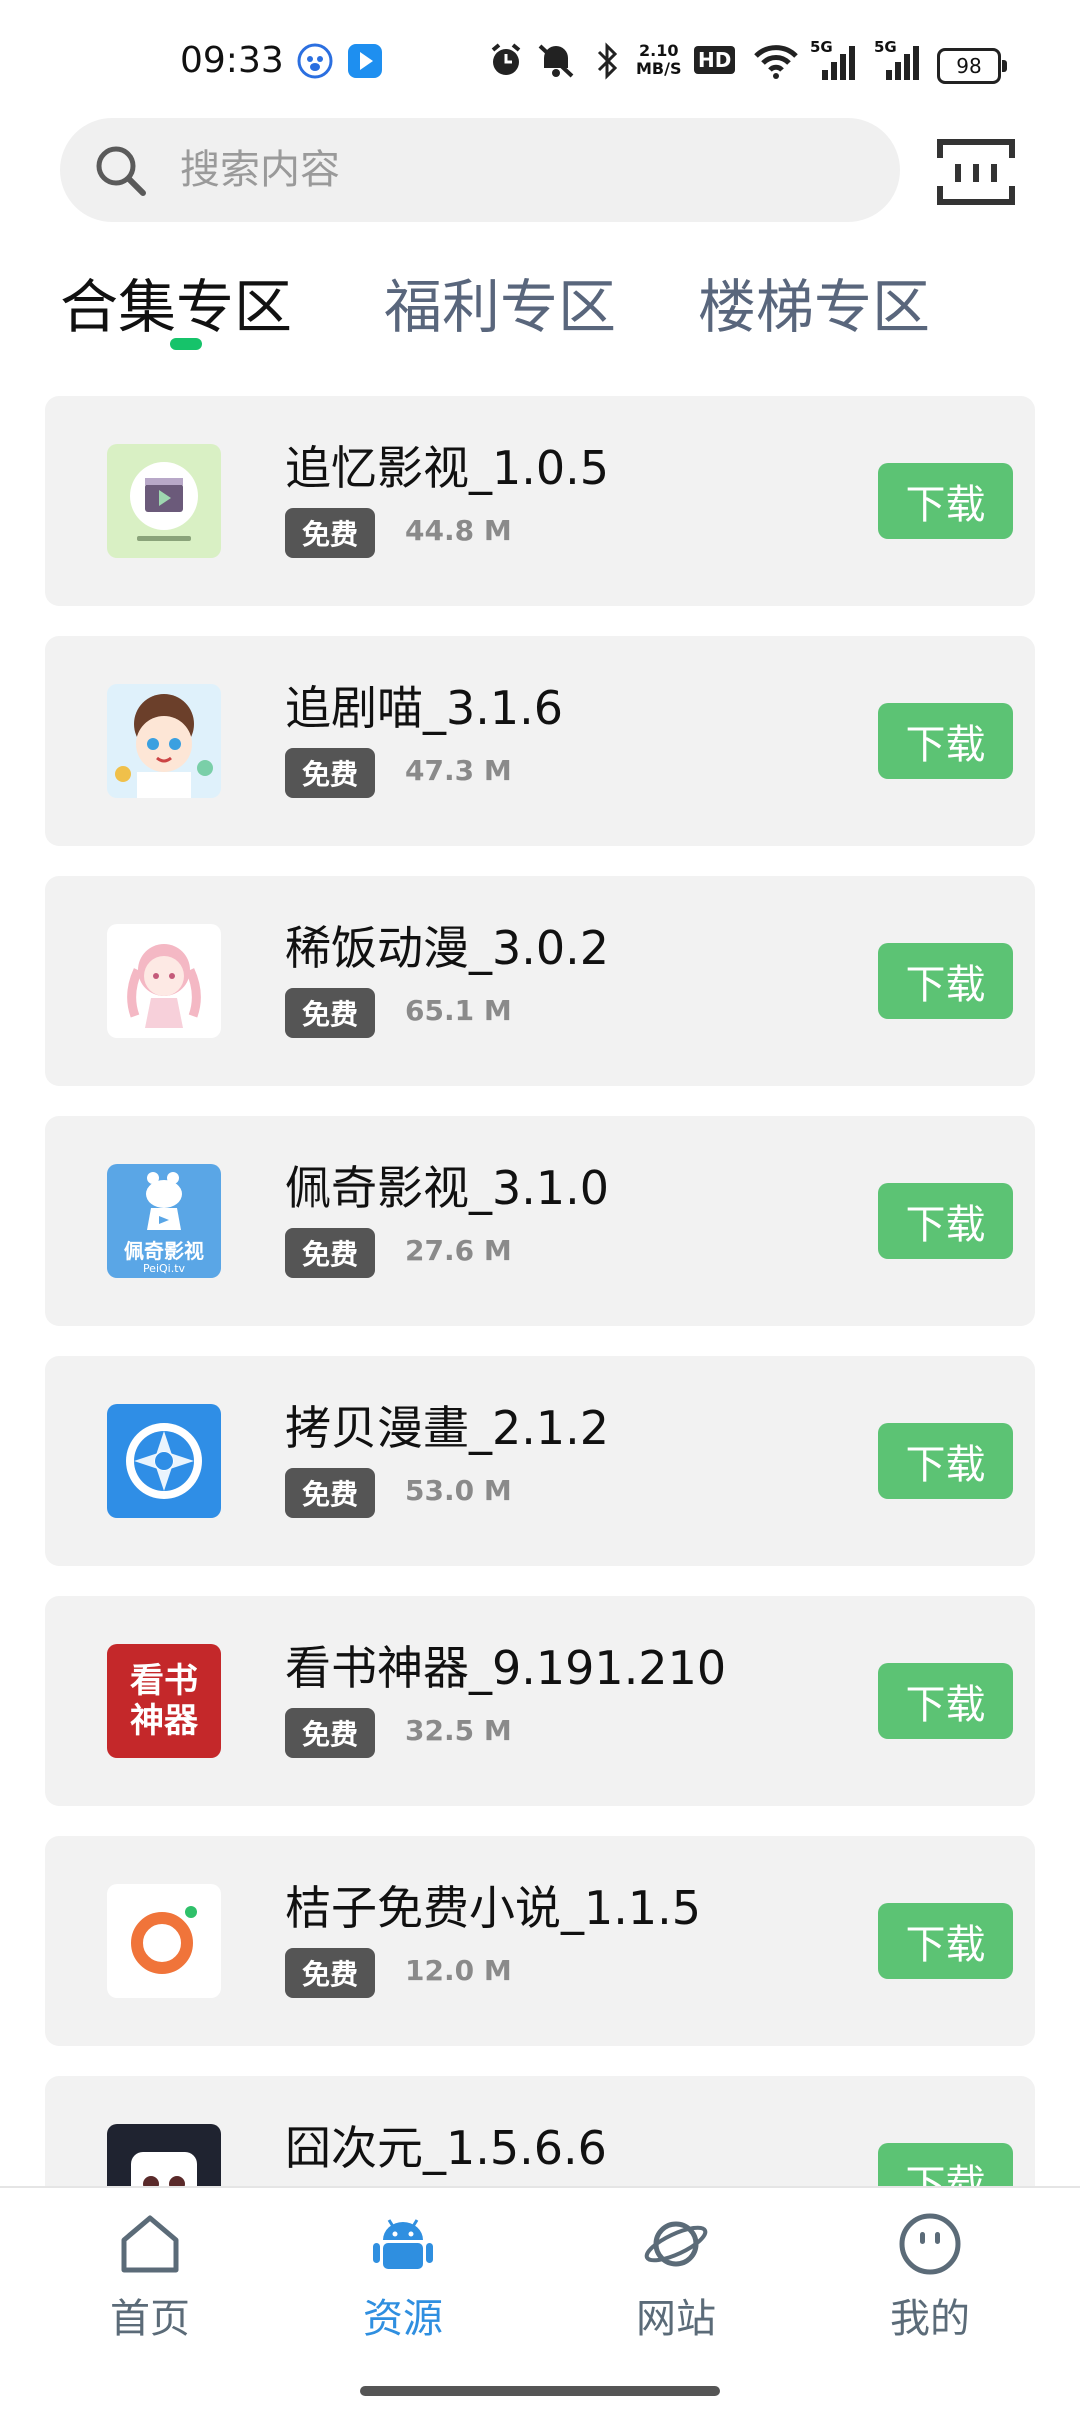  Describe the element at coordinates (659, 68) in the screenshot. I see `network-speed-unit: MB/S` at that location.